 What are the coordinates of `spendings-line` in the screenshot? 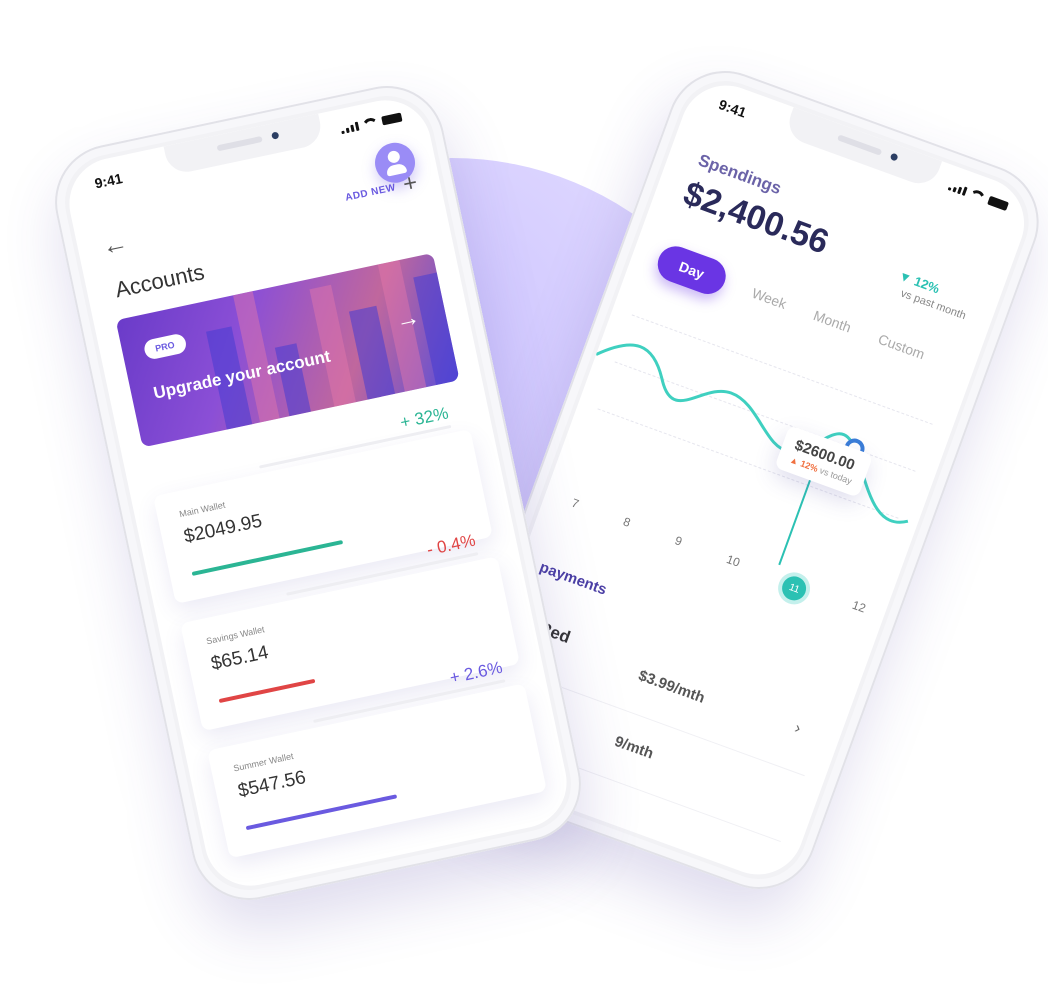 It's located at (752, 433).